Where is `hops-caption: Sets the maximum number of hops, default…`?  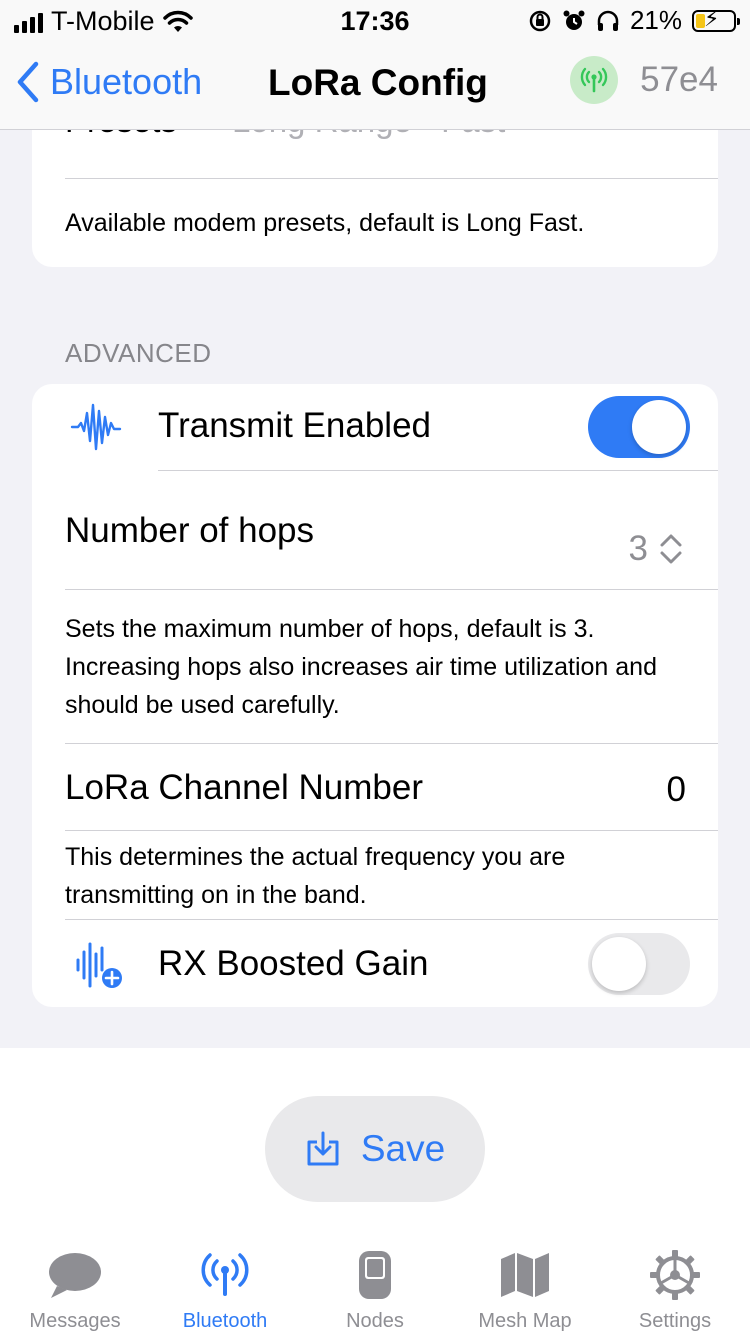
hops-caption: Sets the maximum number of hops, default… is located at coordinates (361, 667).